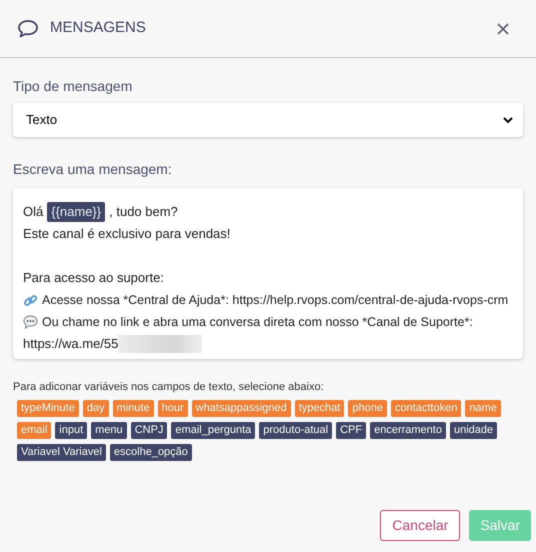 Image resolution: width=536 pixels, height=552 pixels. I want to click on variable-tag: encerramento, so click(408, 430).